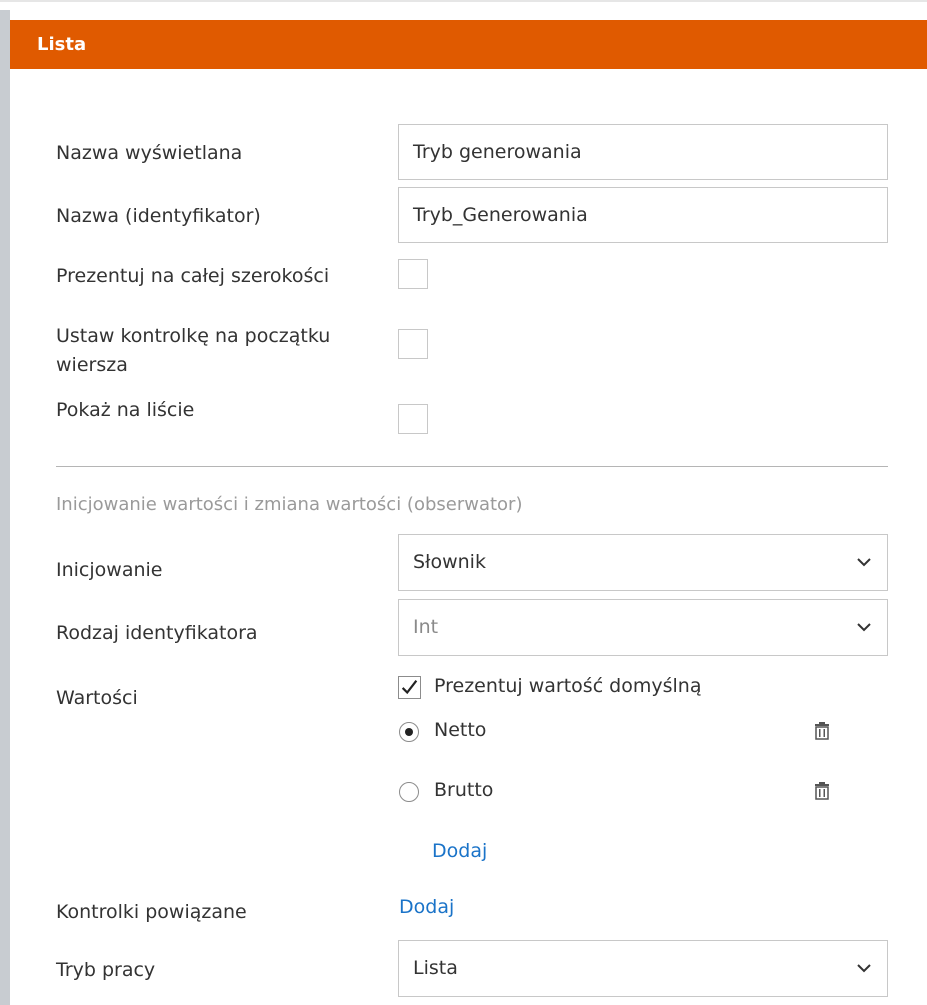 This screenshot has height=1005, width=927. I want to click on mode-label: Tryb pracy, so click(106, 970).